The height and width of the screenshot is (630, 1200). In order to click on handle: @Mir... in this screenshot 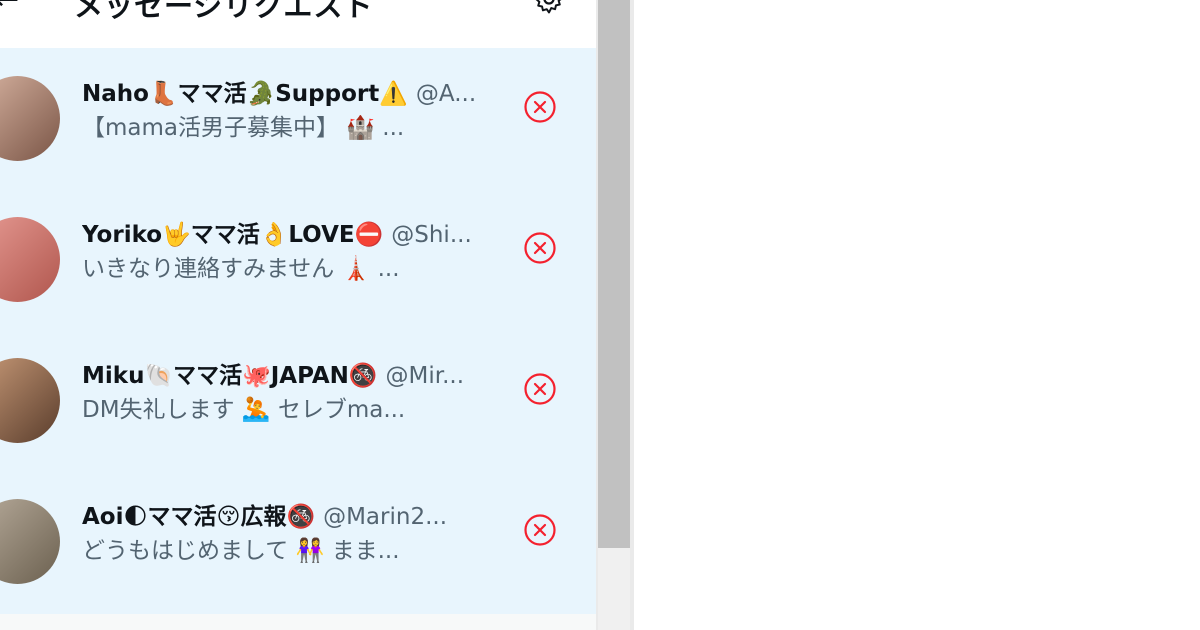, I will do `click(425, 376)`.